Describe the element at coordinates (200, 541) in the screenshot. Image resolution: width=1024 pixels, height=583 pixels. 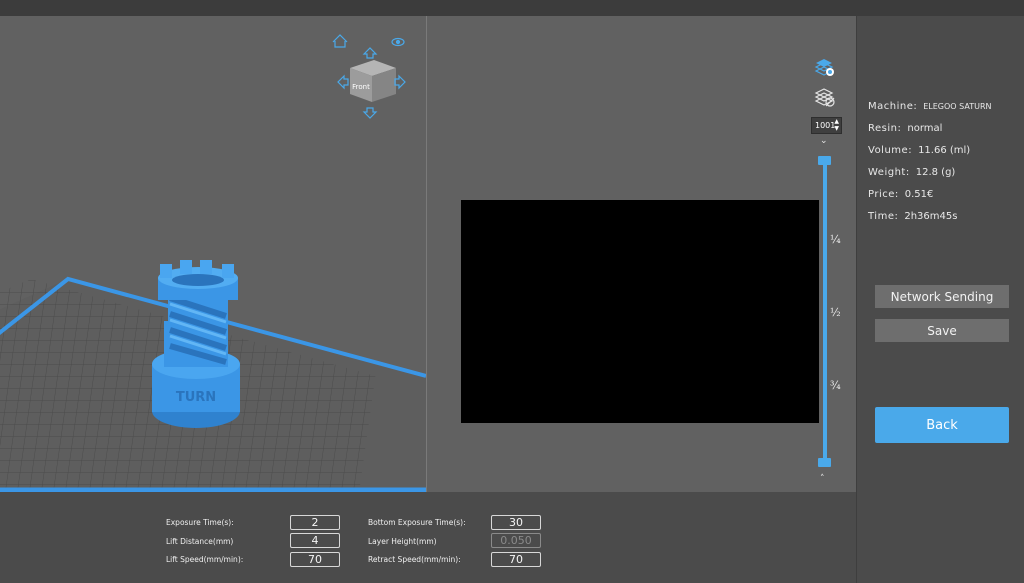
I see `lift-distance-label: Lift Distance(mm)` at that location.